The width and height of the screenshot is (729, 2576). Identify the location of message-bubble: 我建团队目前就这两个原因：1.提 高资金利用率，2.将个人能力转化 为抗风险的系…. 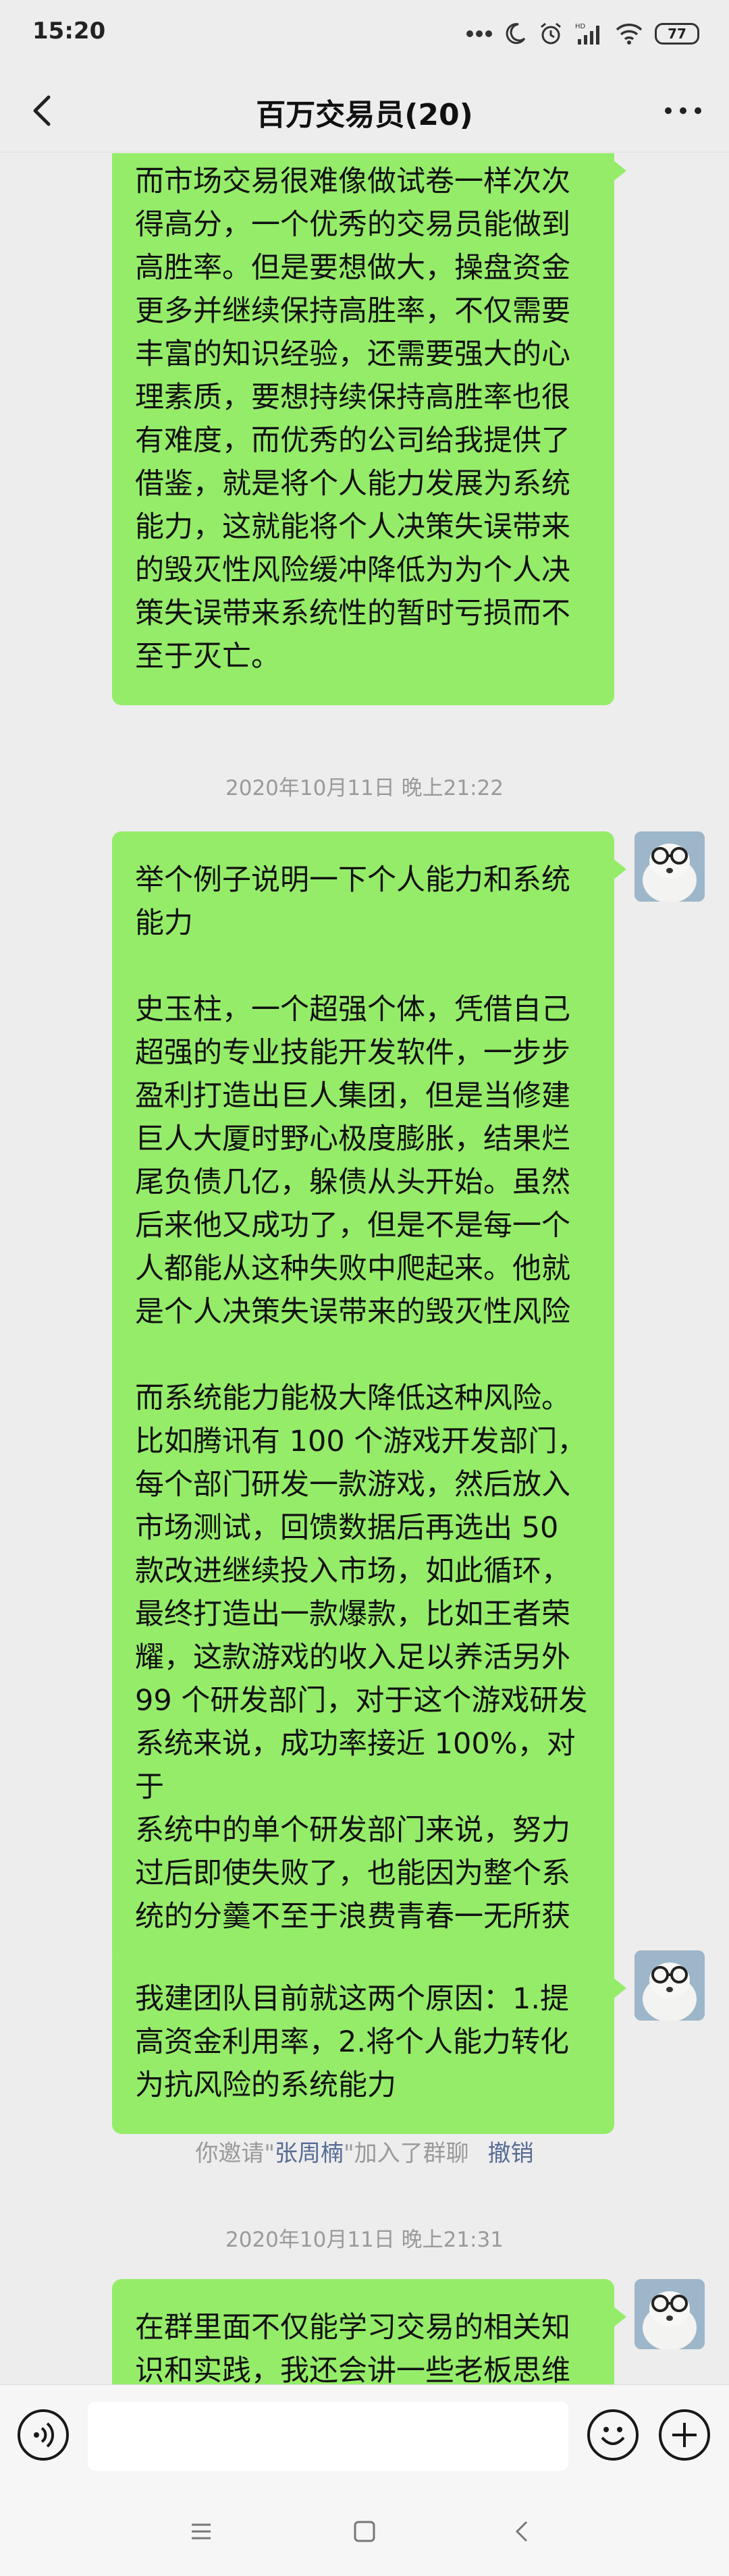
(369, 2042).